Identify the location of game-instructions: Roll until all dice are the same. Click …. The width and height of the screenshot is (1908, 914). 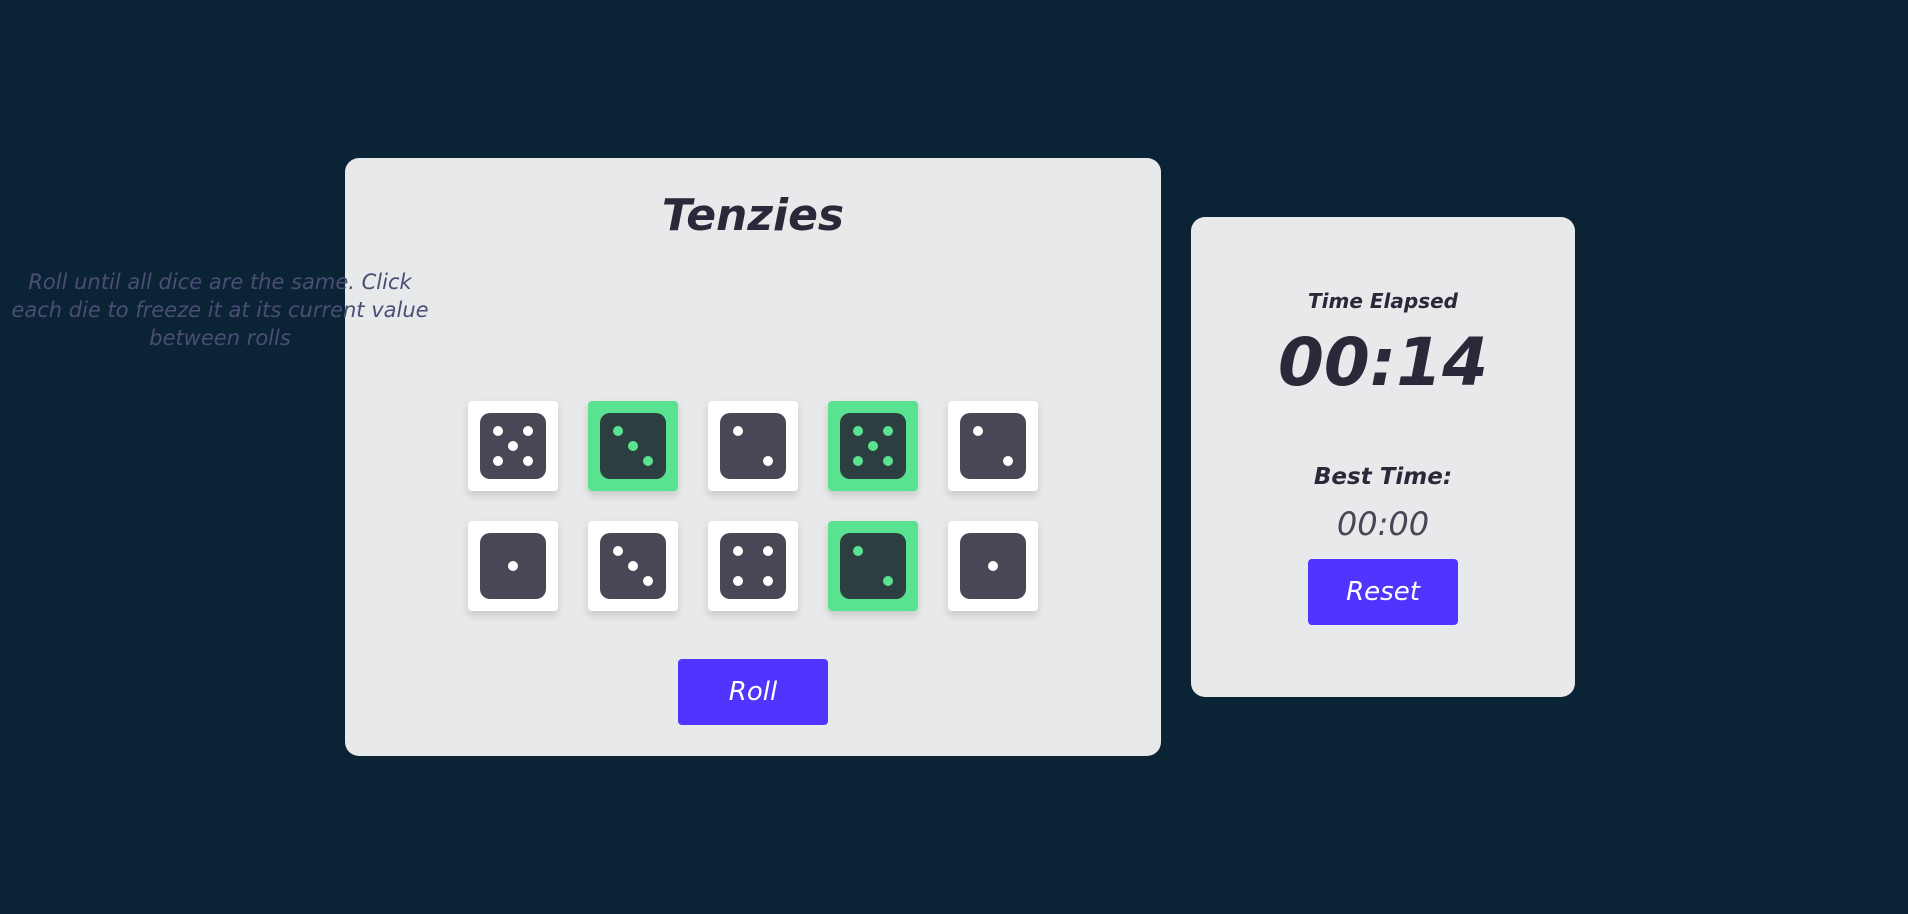
(220, 310).